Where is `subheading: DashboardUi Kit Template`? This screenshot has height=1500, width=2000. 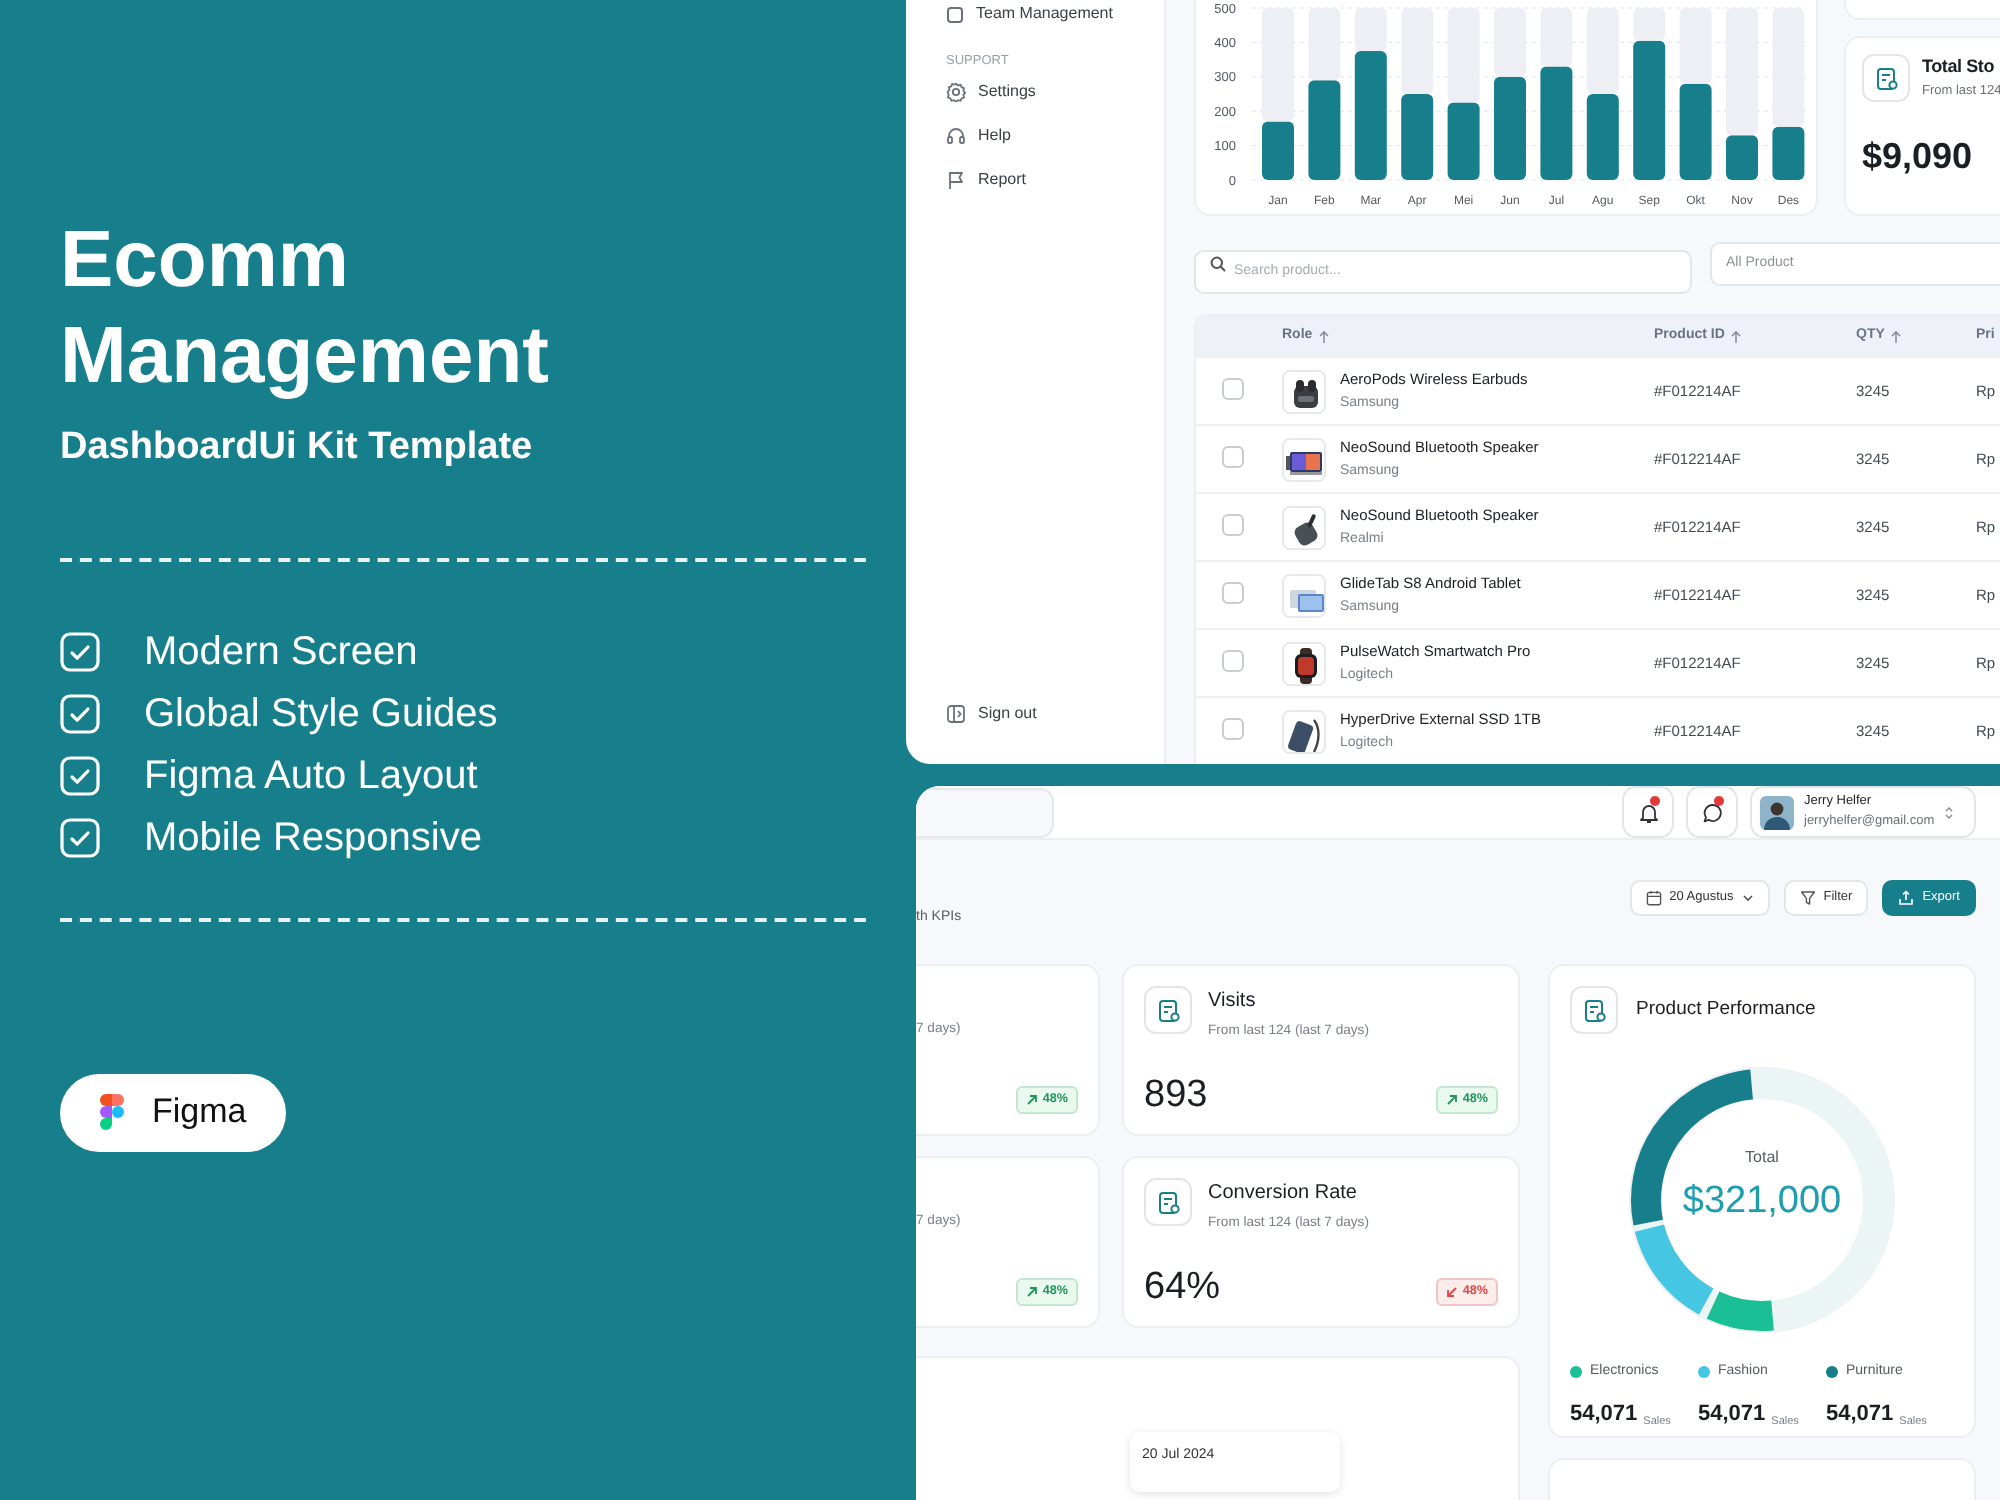
subheading: DashboardUi Kit Template is located at coordinates (297, 448).